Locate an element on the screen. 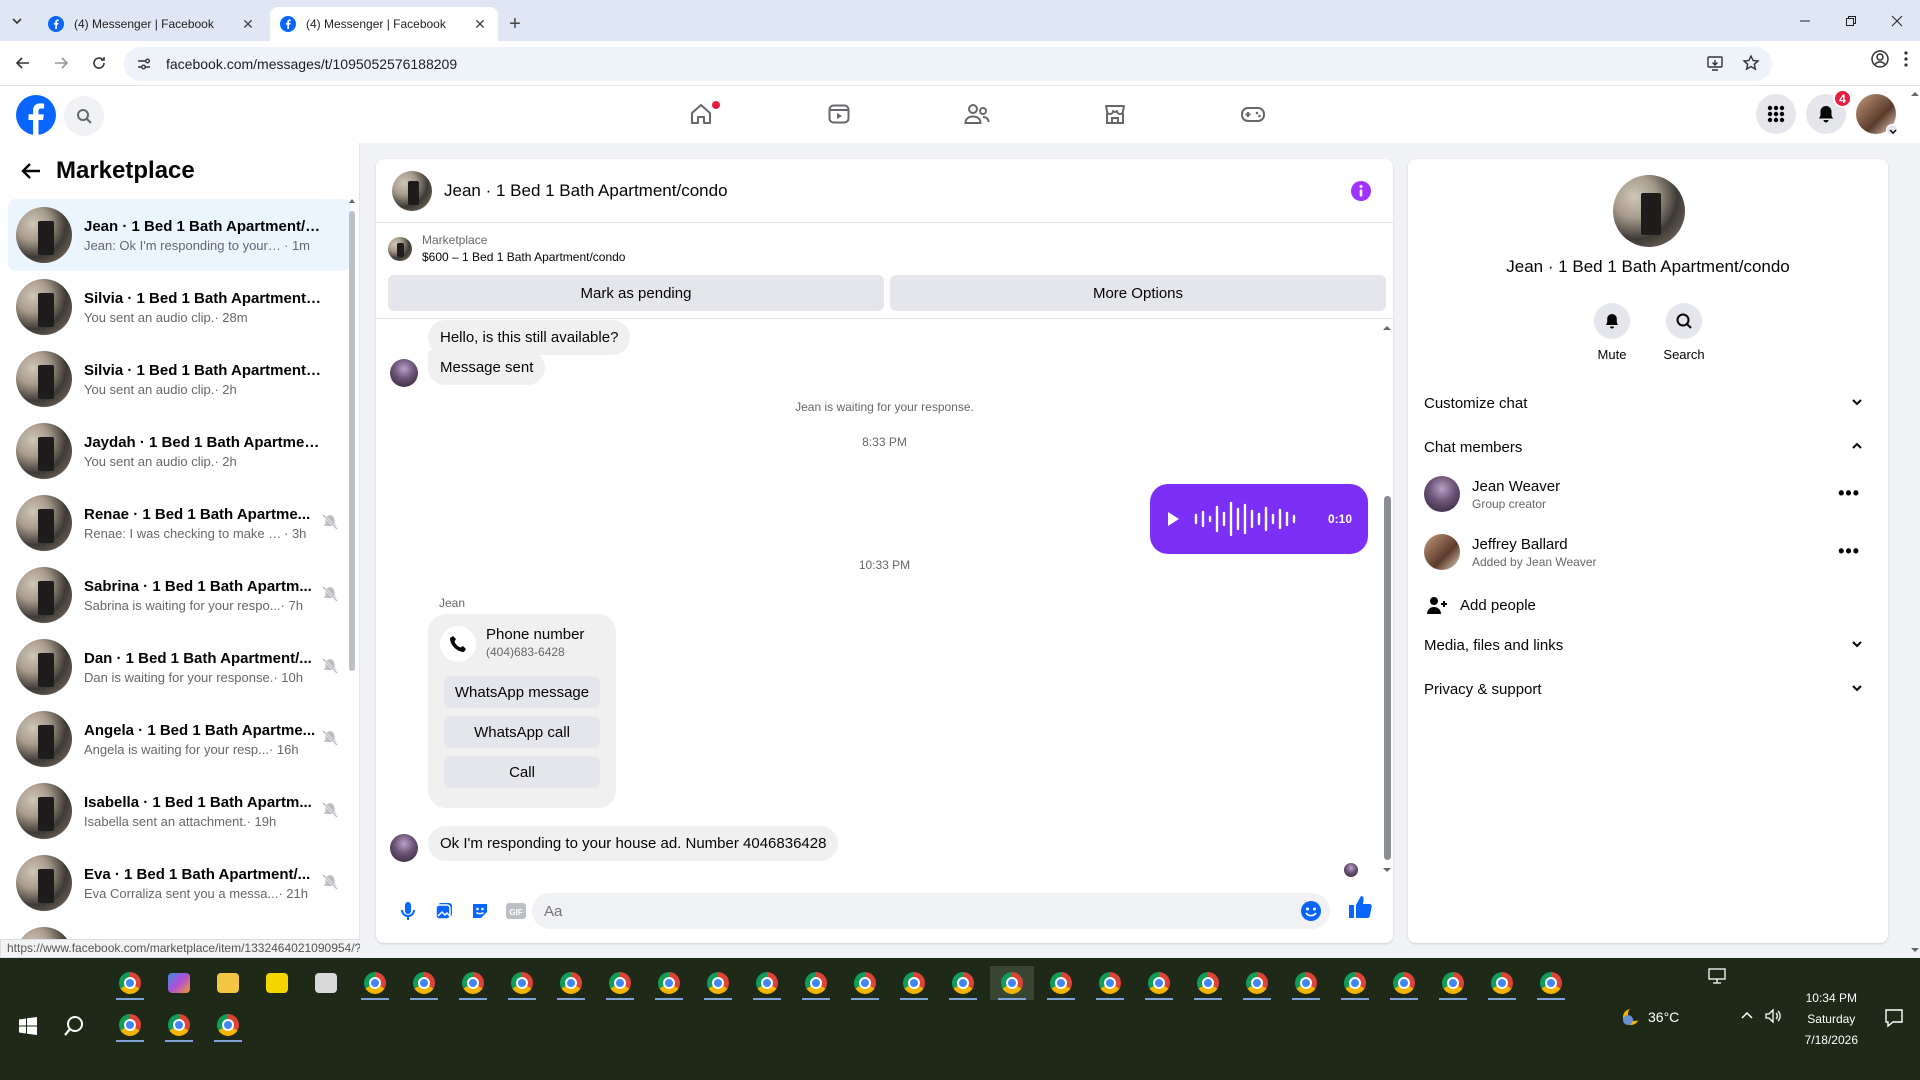 This screenshot has width=1920, height=1080. message-input-box is located at coordinates (931, 911).